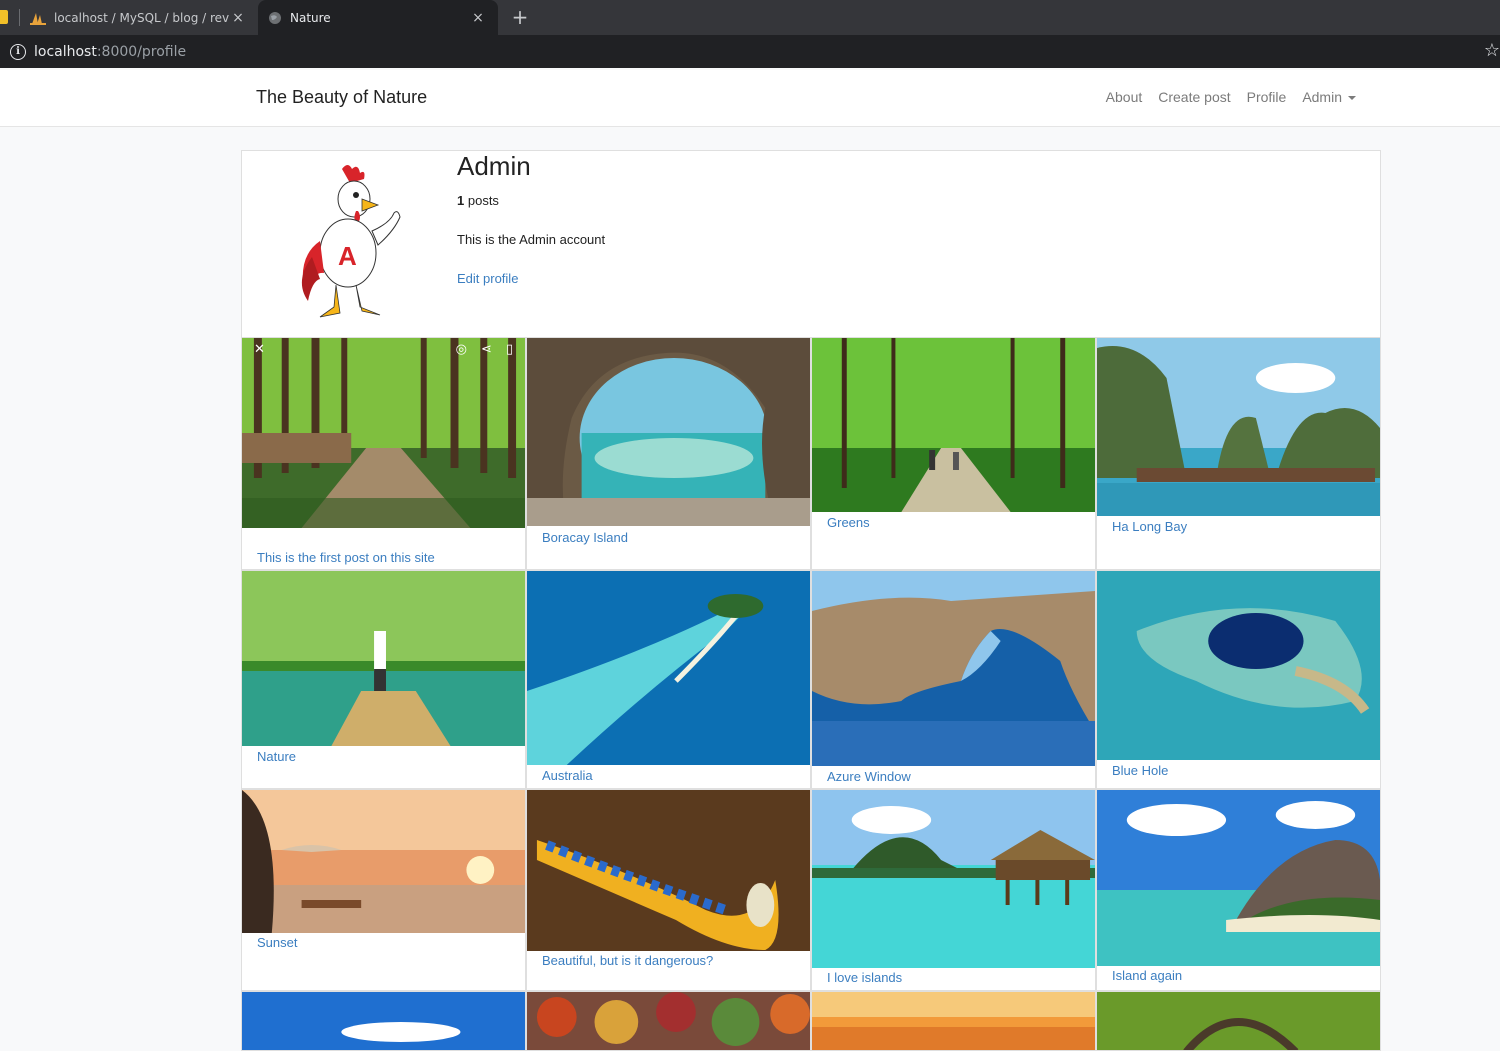 The width and height of the screenshot is (1500, 1051). Describe the element at coordinates (378, 17) in the screenshot. I see `browser-tab-nature: Nature ×` at that location.